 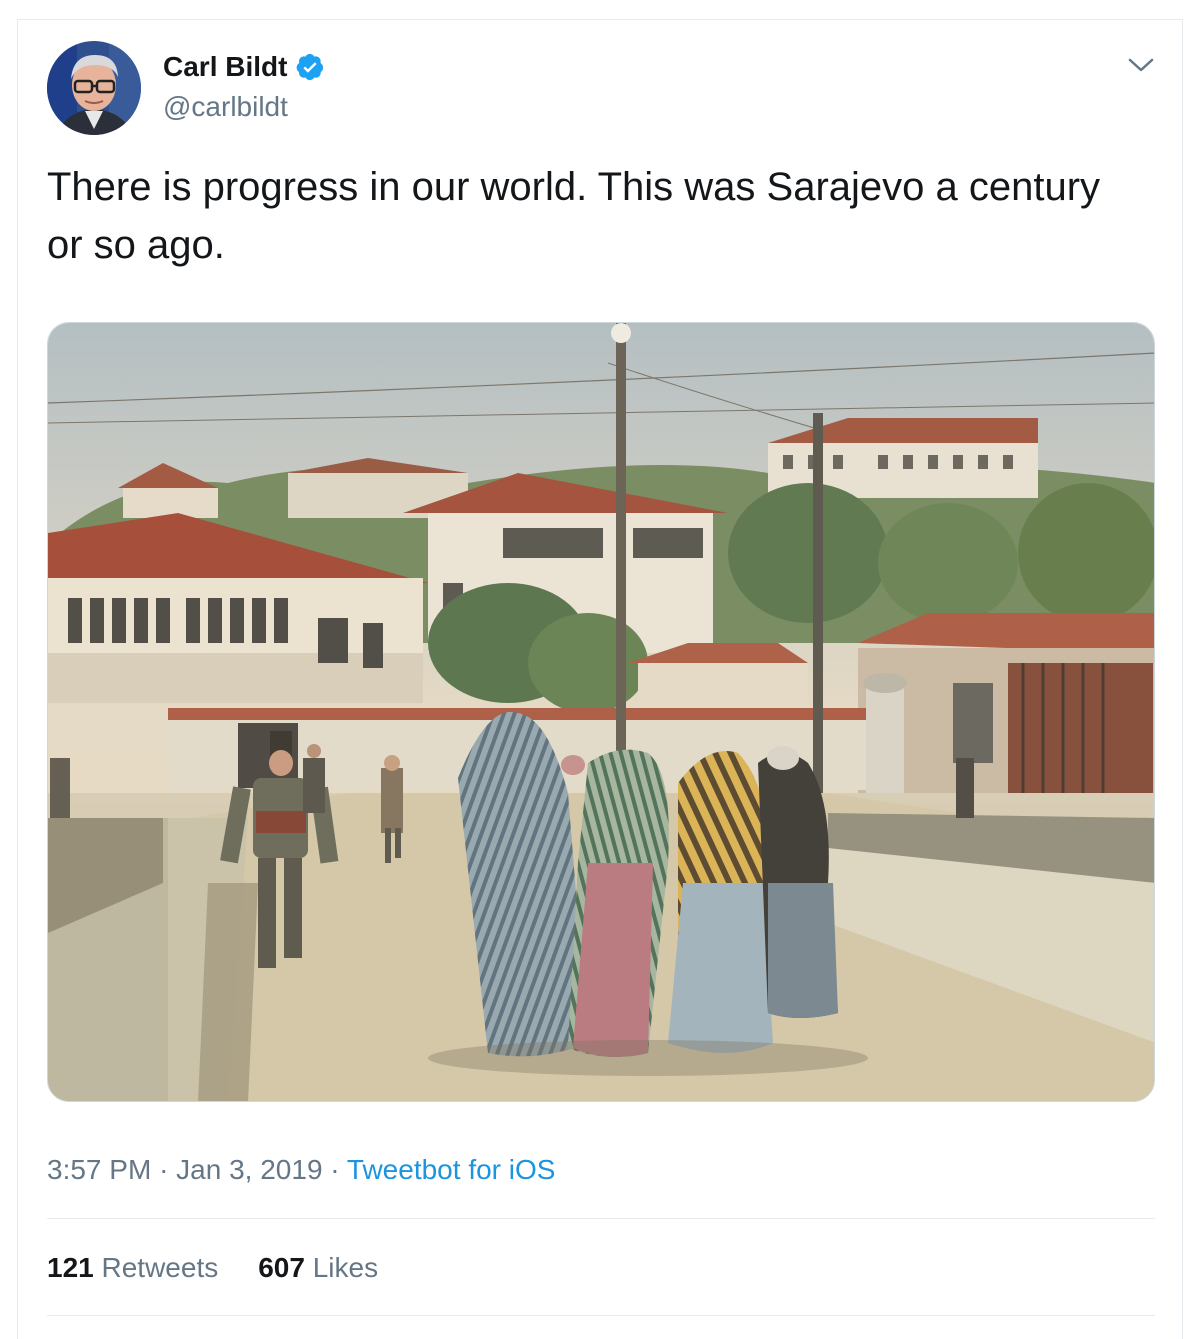 I want to click on author-handle: @carlbildt, so click(x=225, y=107).